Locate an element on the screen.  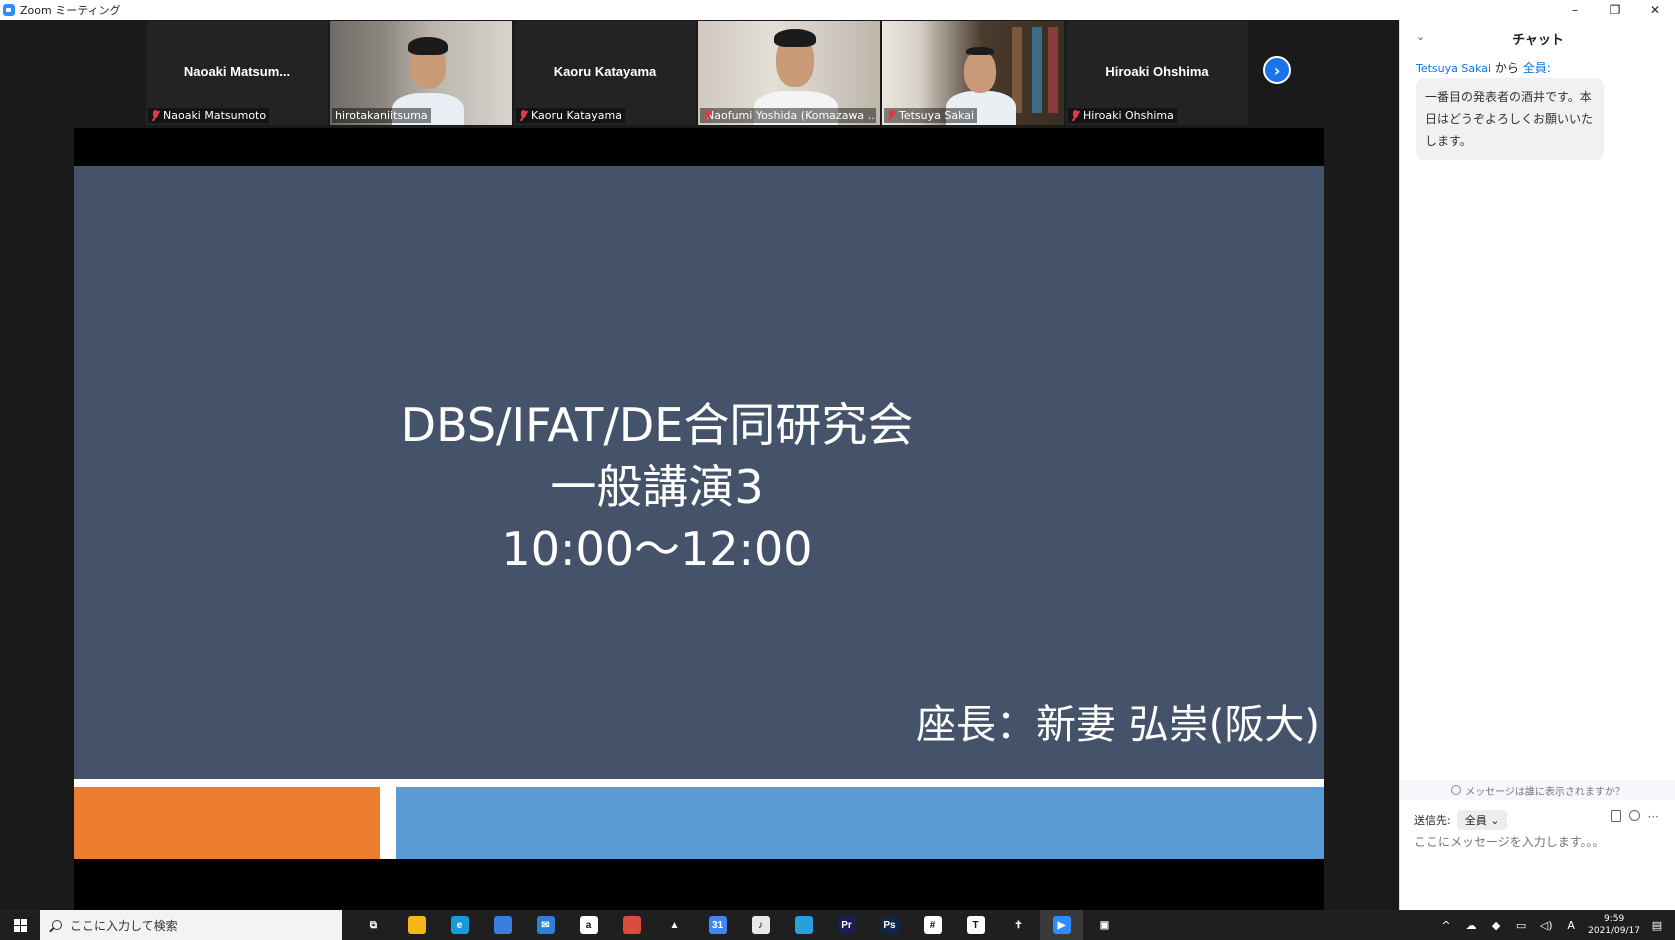
app-icon-glyph is located at coordinates (803, 925).